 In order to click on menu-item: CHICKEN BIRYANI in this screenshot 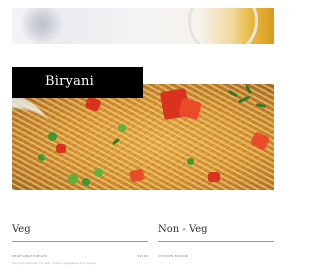, I will do `click(216, 256)`.